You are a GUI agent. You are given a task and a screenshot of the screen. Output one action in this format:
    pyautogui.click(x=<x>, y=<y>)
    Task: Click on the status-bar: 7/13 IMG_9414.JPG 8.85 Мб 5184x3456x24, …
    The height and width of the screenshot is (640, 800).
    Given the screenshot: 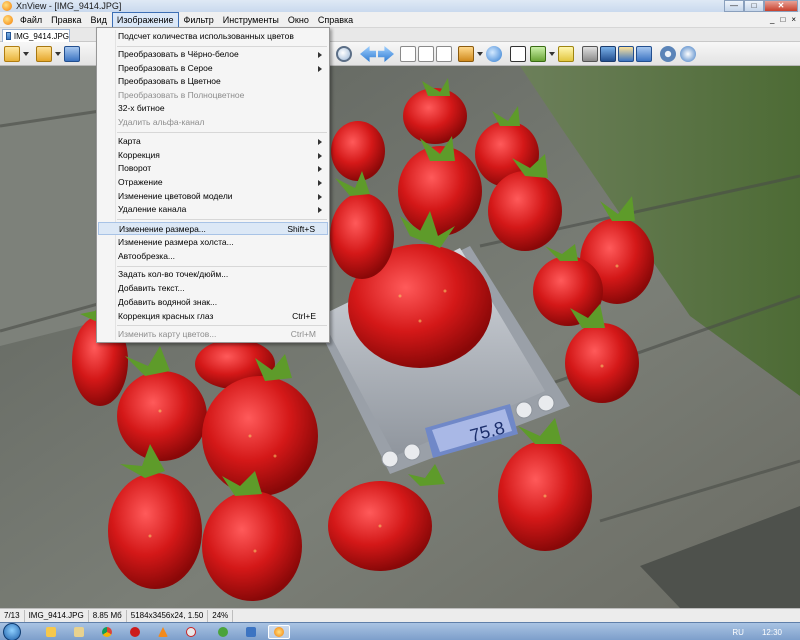 What is the action you would take?
    pyautogui.click(x=400, y=615)
    